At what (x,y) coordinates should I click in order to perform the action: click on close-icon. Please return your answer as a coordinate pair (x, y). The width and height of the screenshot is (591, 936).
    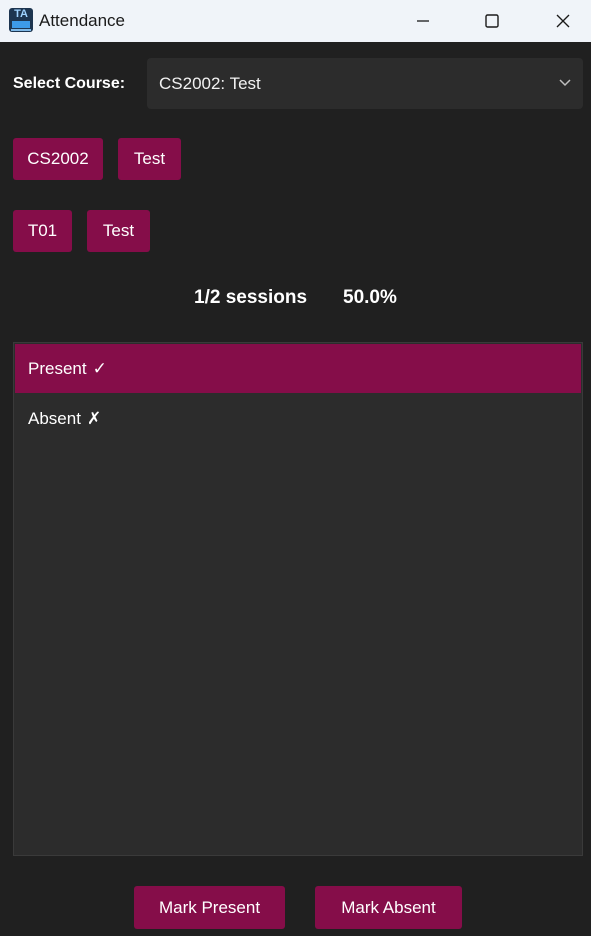
    Looking at the image, I should click on (563, 21).